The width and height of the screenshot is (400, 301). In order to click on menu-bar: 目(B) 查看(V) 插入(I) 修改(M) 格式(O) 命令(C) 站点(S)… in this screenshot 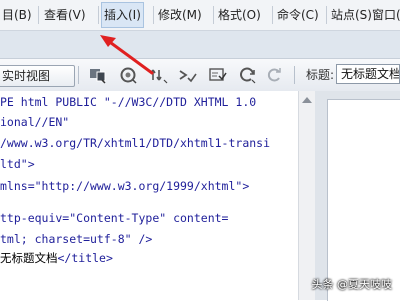, I will do `click(200, 15)`.